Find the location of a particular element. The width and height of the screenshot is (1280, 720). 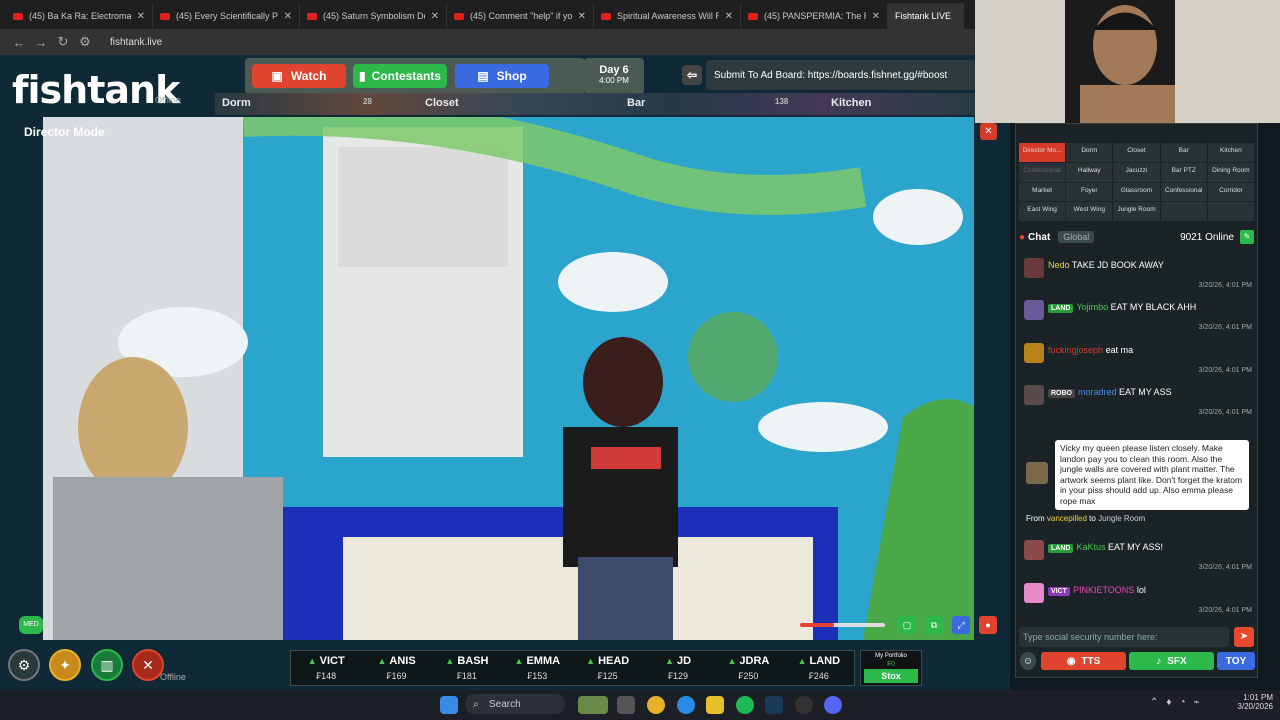

tank-icon: ▥ is located at coordinates (107, 665).